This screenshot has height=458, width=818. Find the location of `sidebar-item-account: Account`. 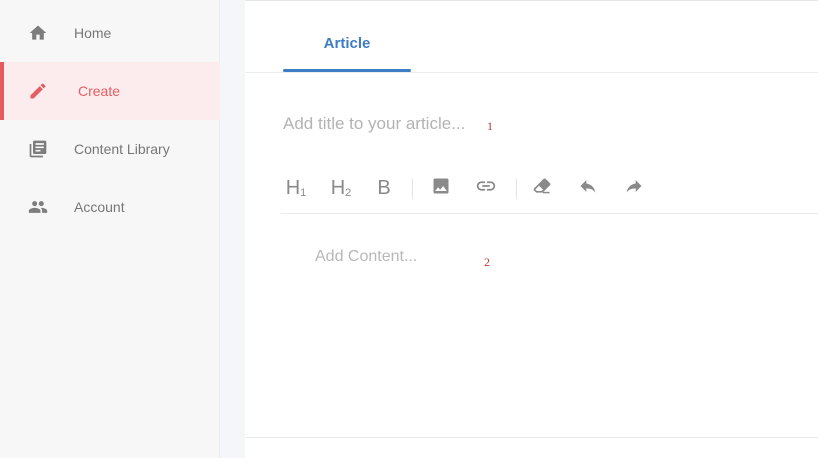

sidebar-item-account: Account is located at coordinates (110, 207).